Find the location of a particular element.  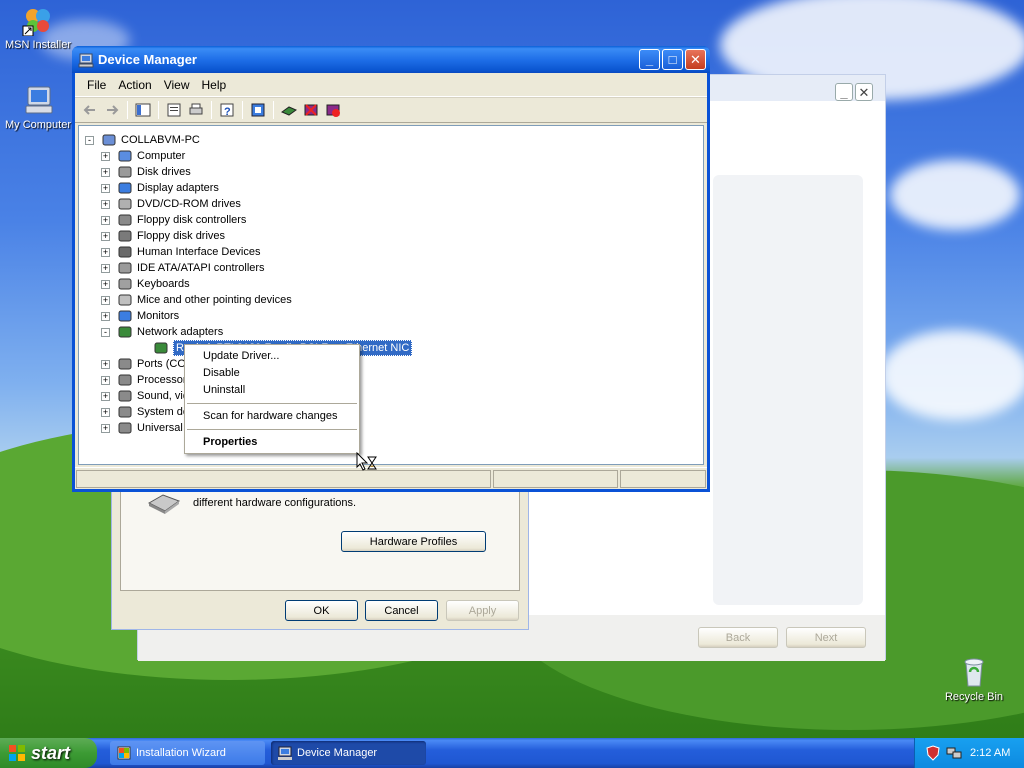

busy-cursor-icon is located at coordinates (367, 462).